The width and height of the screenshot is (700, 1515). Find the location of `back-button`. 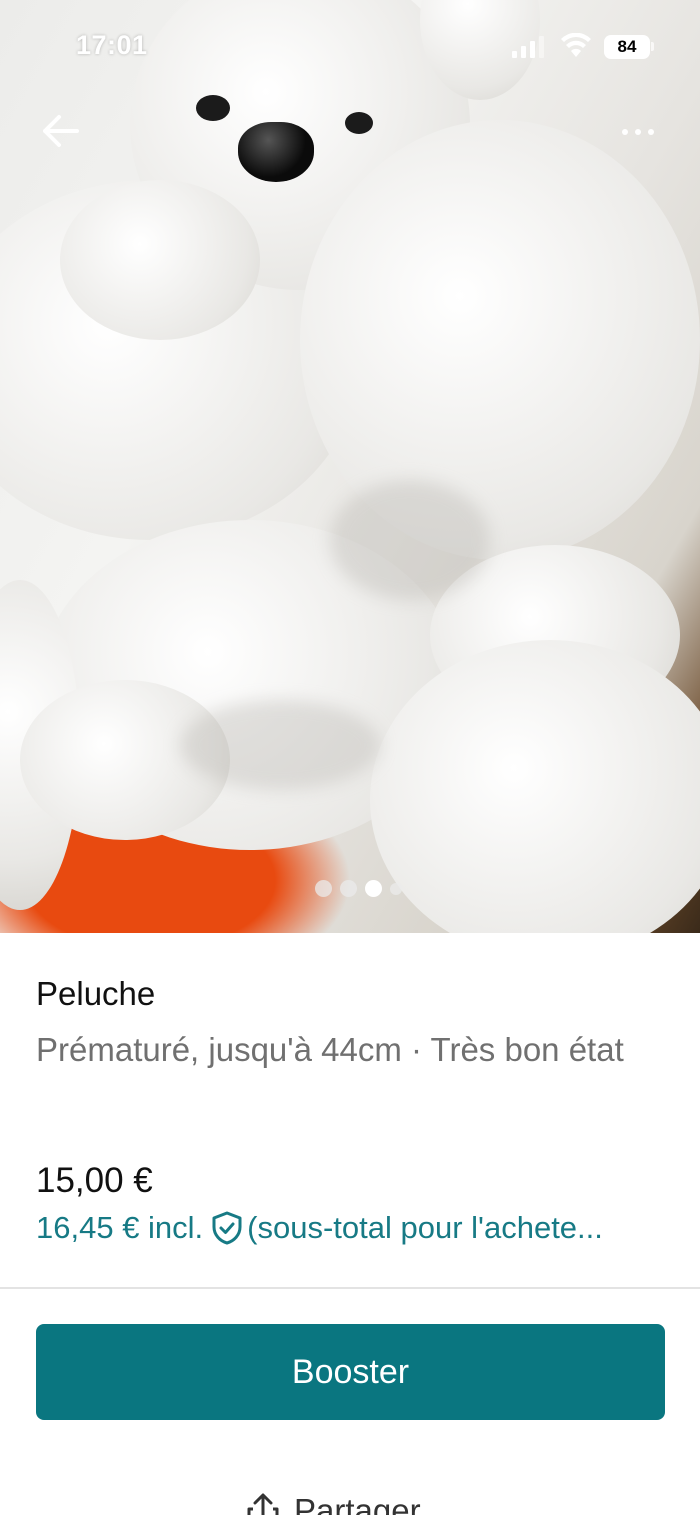

back-button is located at coordinates (61, 131).